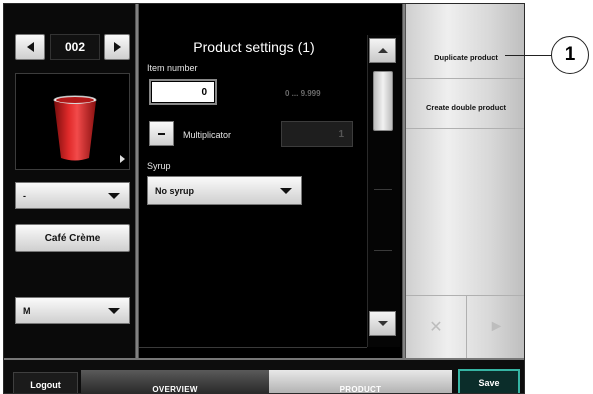 Image resolution: width=593 pixels, height=394 pixels. I want to click on minus-icon, so click(161, 133).